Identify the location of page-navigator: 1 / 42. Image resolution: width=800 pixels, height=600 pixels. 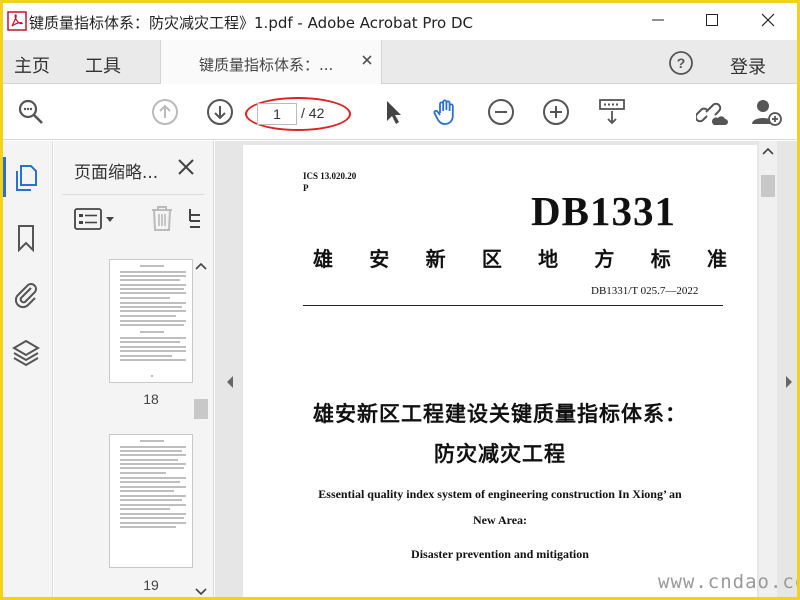
(298, 114).